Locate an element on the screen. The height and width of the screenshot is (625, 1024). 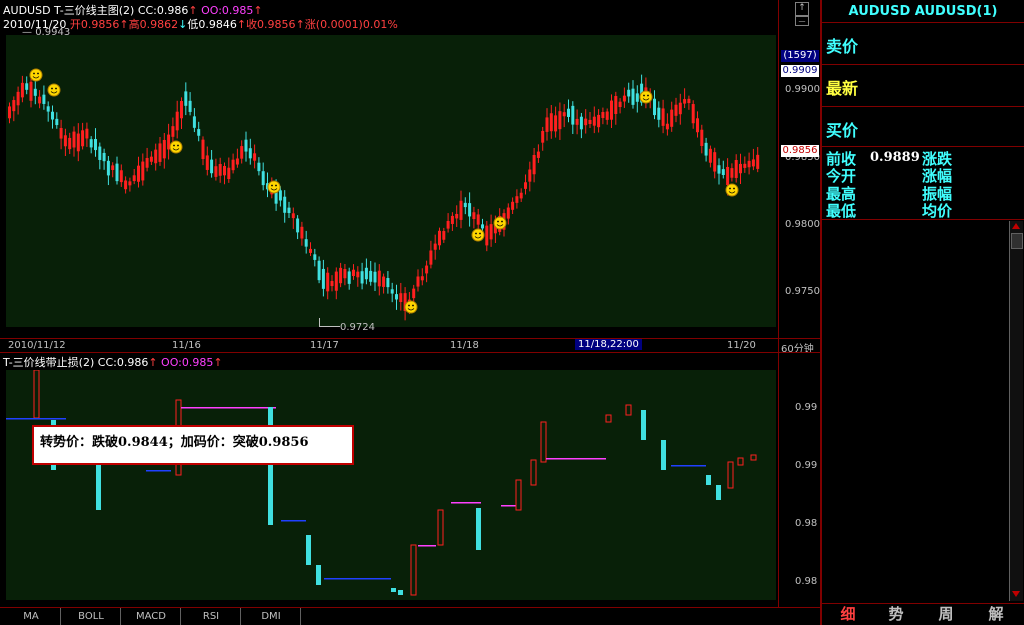
x-label-5: 11/20 is located at coordinates (741, 345).